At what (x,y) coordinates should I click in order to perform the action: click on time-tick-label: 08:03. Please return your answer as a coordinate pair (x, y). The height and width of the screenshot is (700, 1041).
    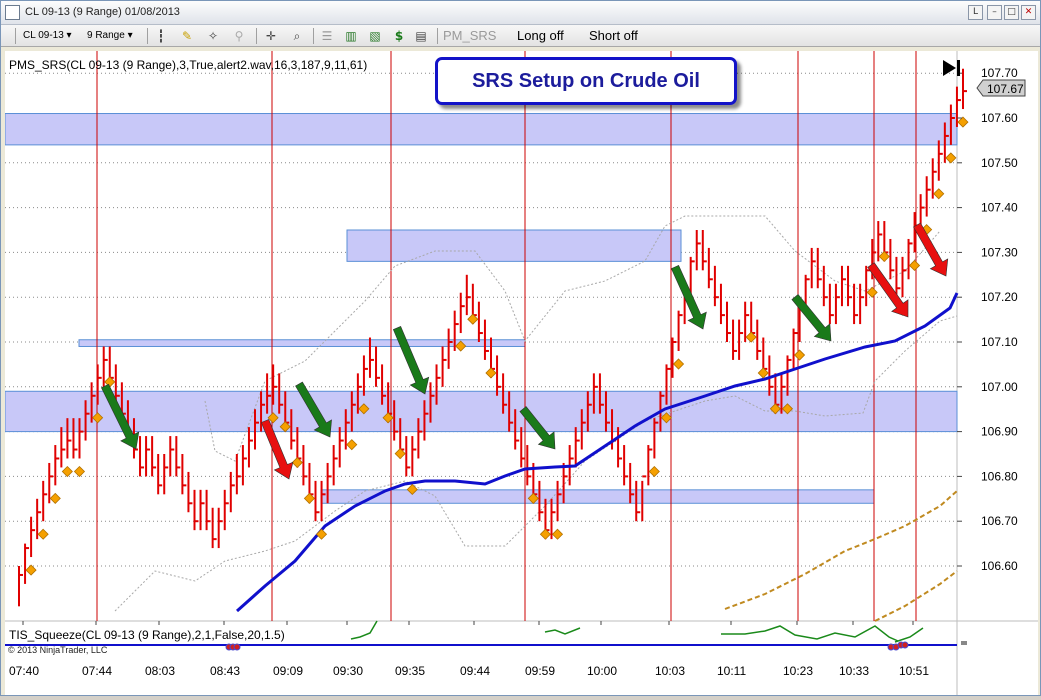
    Looking at the image, I should click on (160, 671).